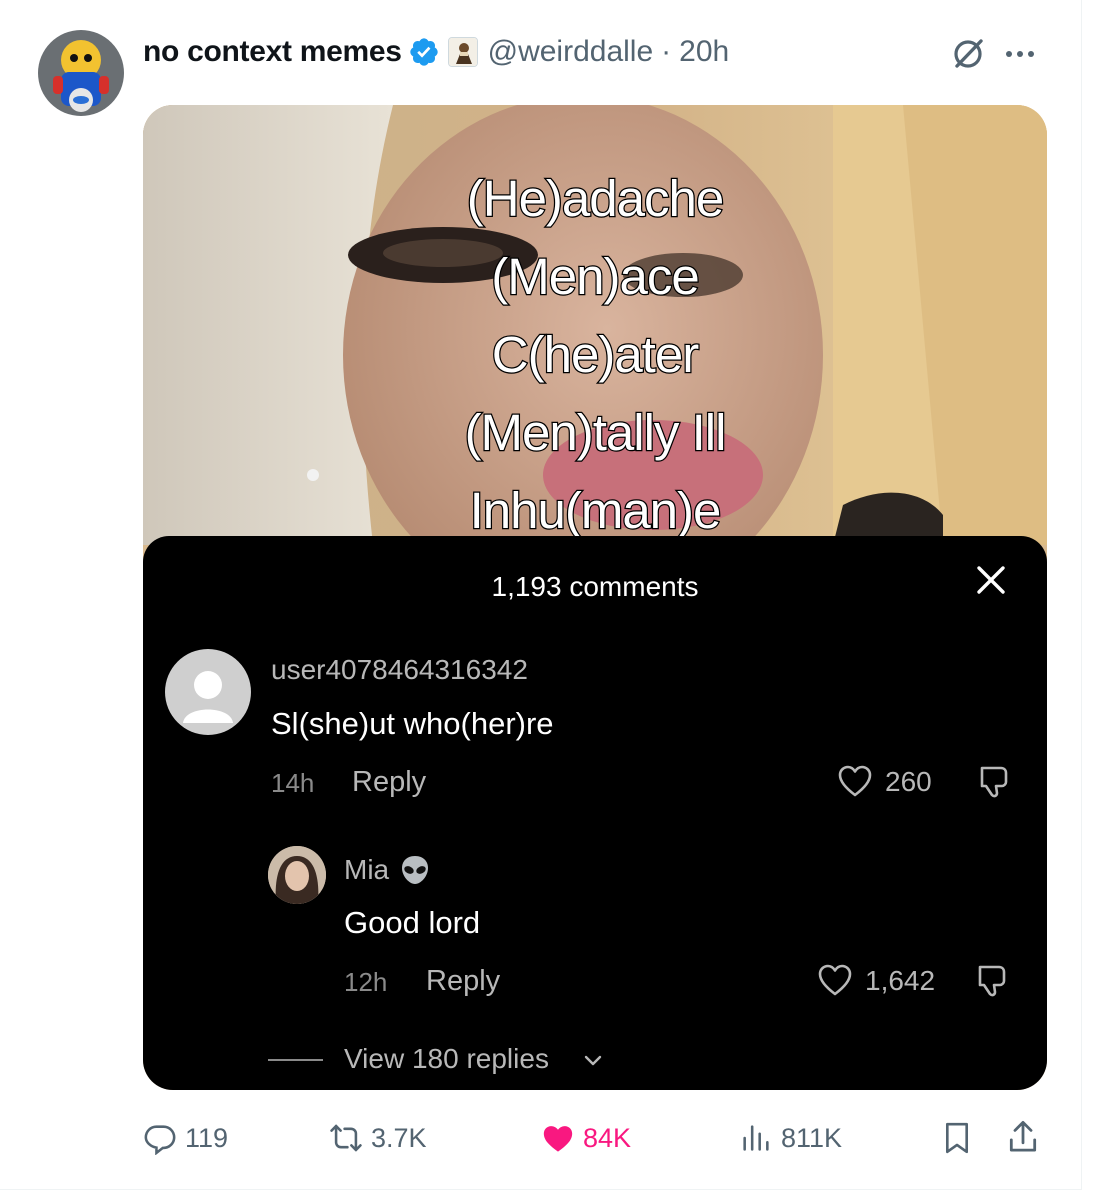 The image size is (1110, 1198). What do you see at coordinates (571, 52) in the screenshot?
I see `author-handle: @weirddalle` at bounding box center [571, 52].